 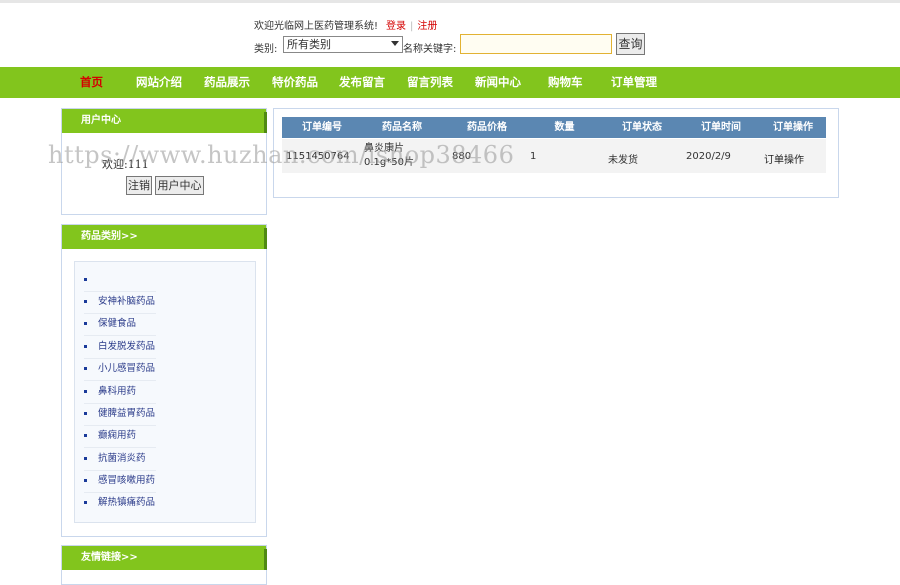 I want to click on nav-item-cart: 购物车, so click(x=565, y=82).